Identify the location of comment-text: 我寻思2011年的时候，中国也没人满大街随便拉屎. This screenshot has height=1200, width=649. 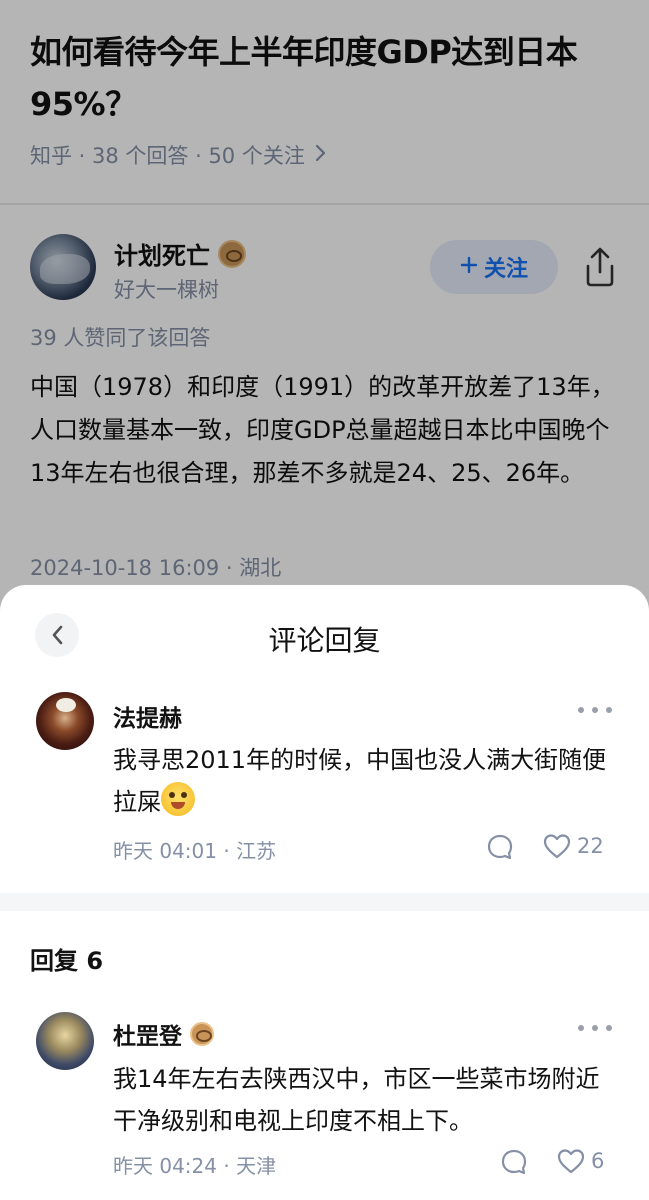
(363, 781).